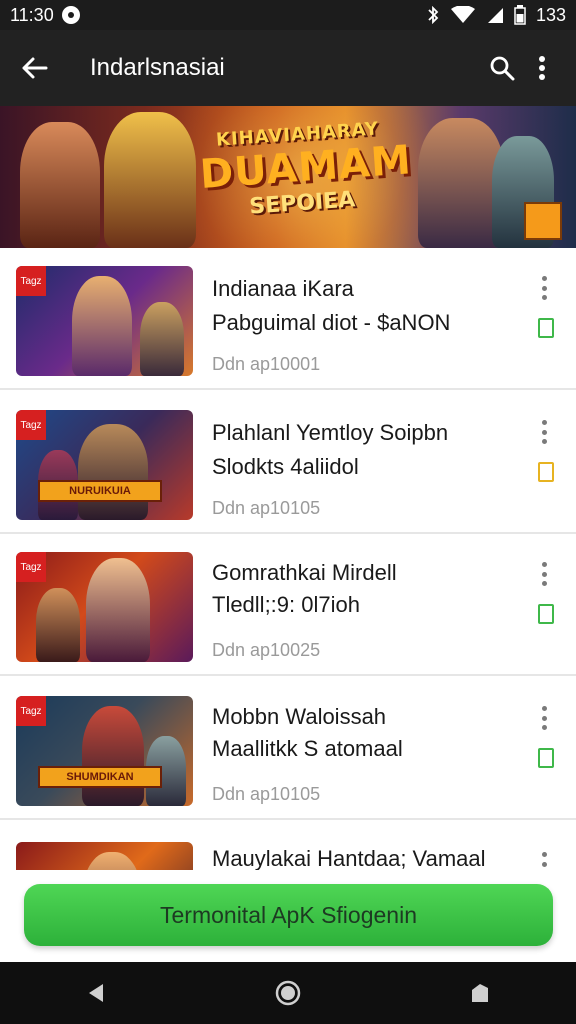  I want to click on item-title: Indianaa iKara, so click(283, 288).